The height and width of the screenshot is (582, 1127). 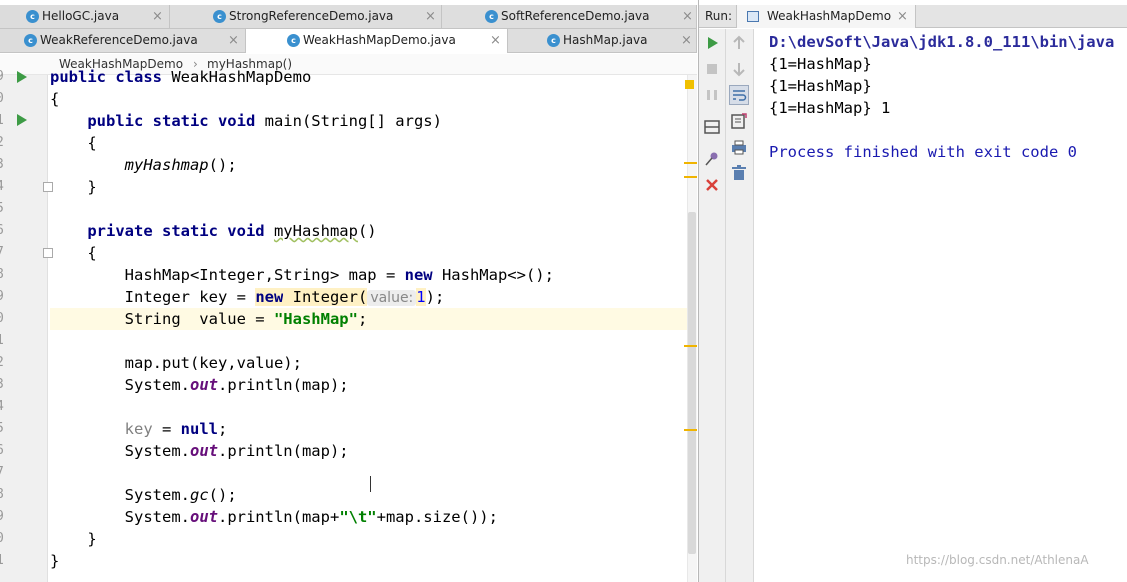 I want to click on trash-icon, so click(x=739, y=173).